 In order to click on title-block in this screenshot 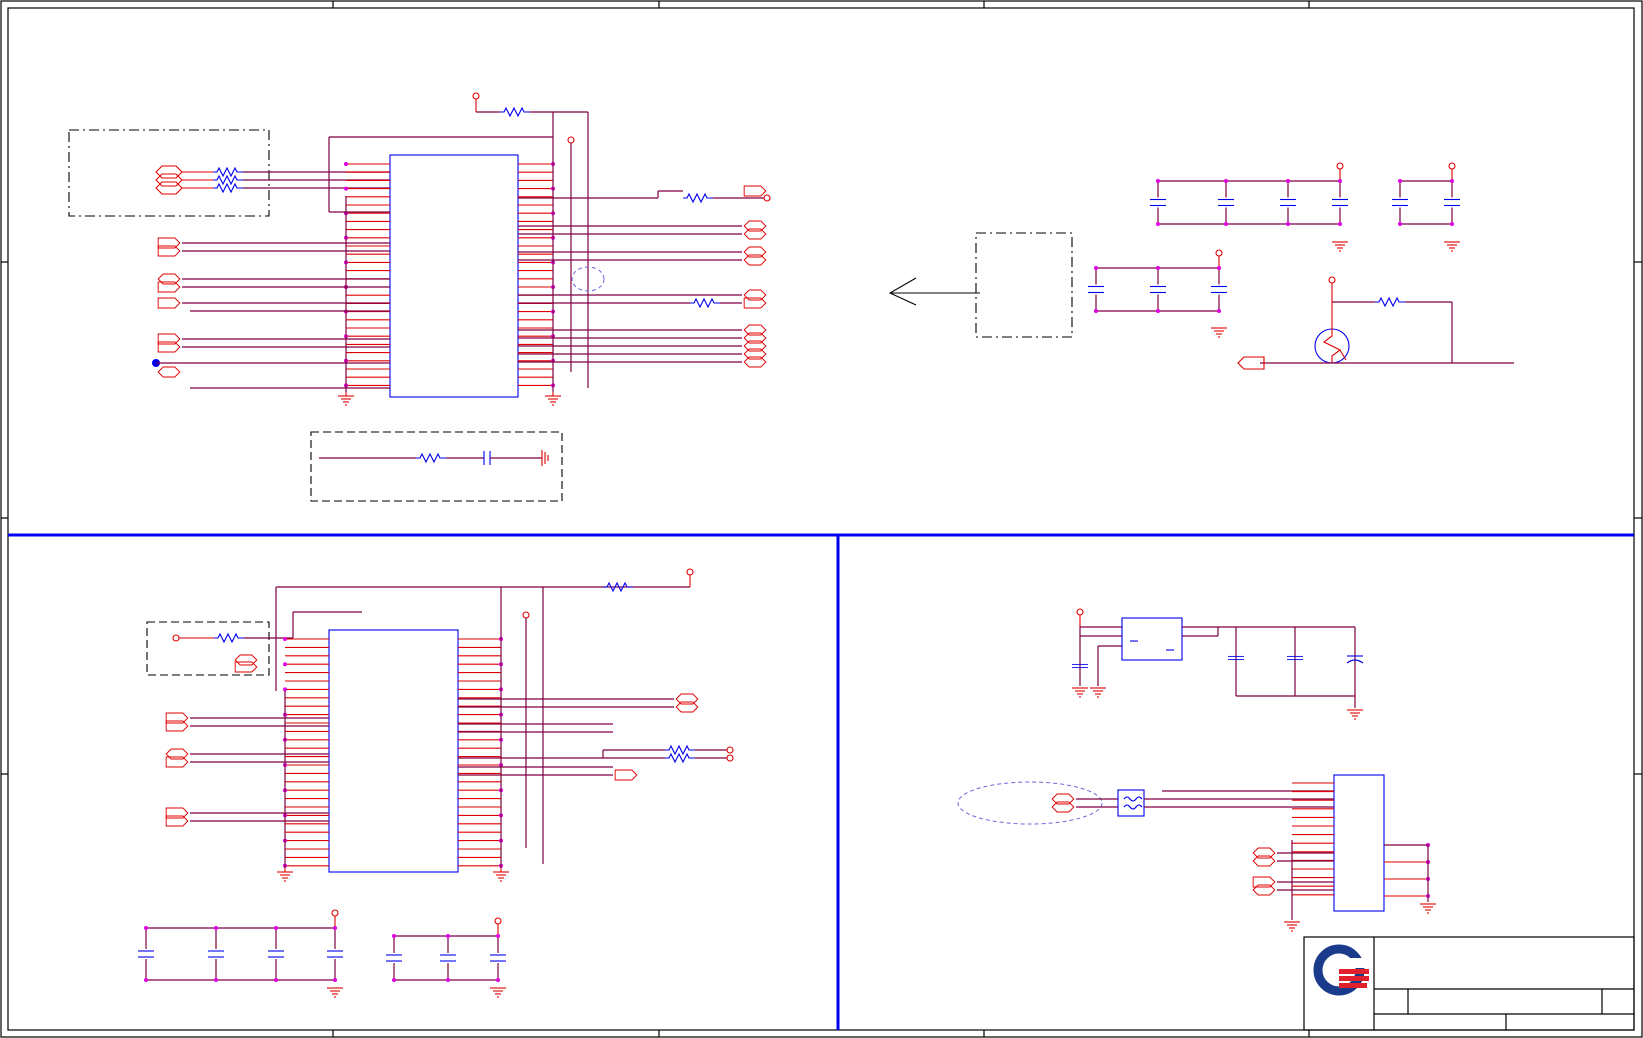, I will do `click(1469, 983)`.